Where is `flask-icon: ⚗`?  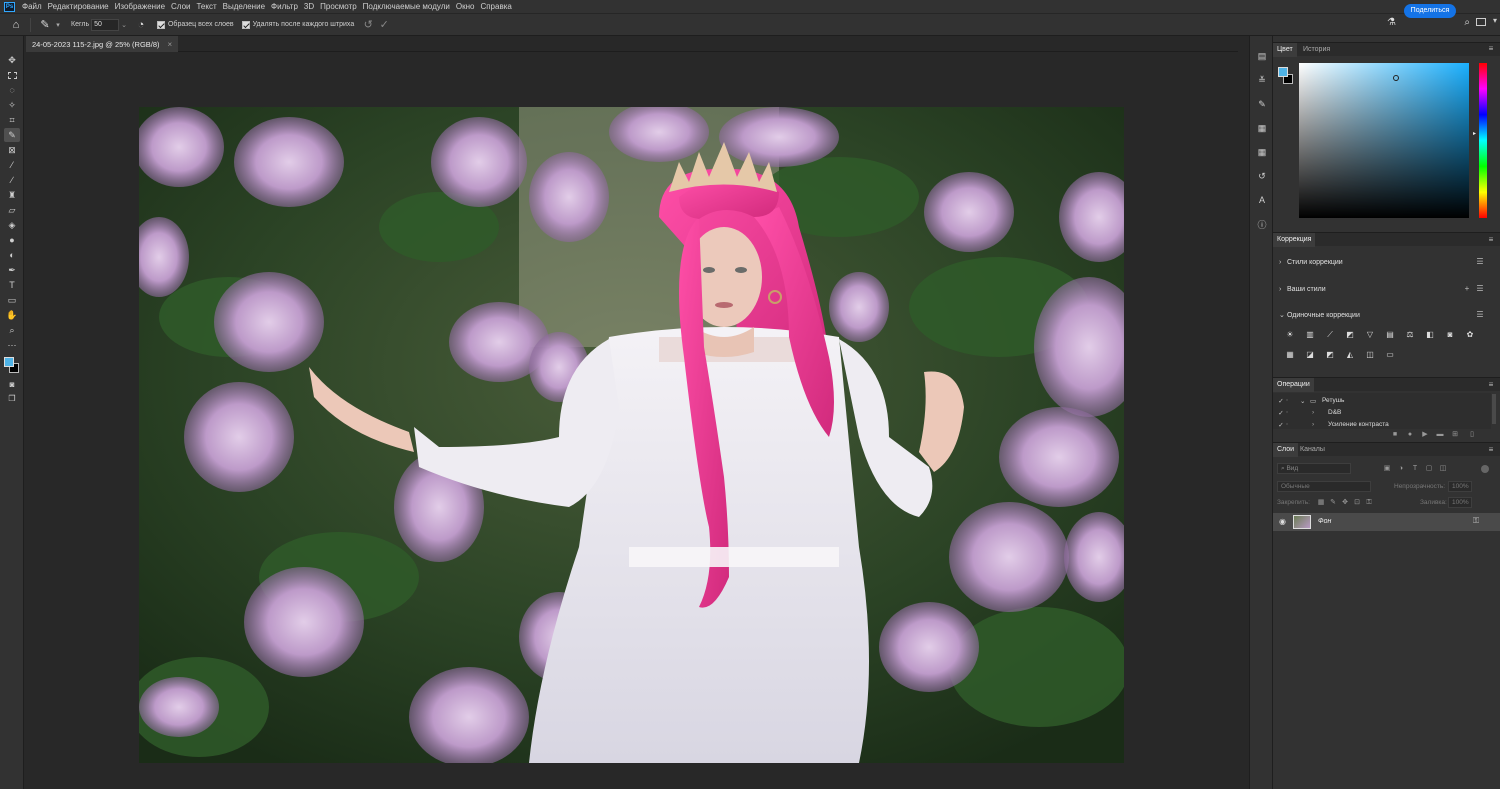
flask-icon: ⚗ is located at coordinates (1391, 22).